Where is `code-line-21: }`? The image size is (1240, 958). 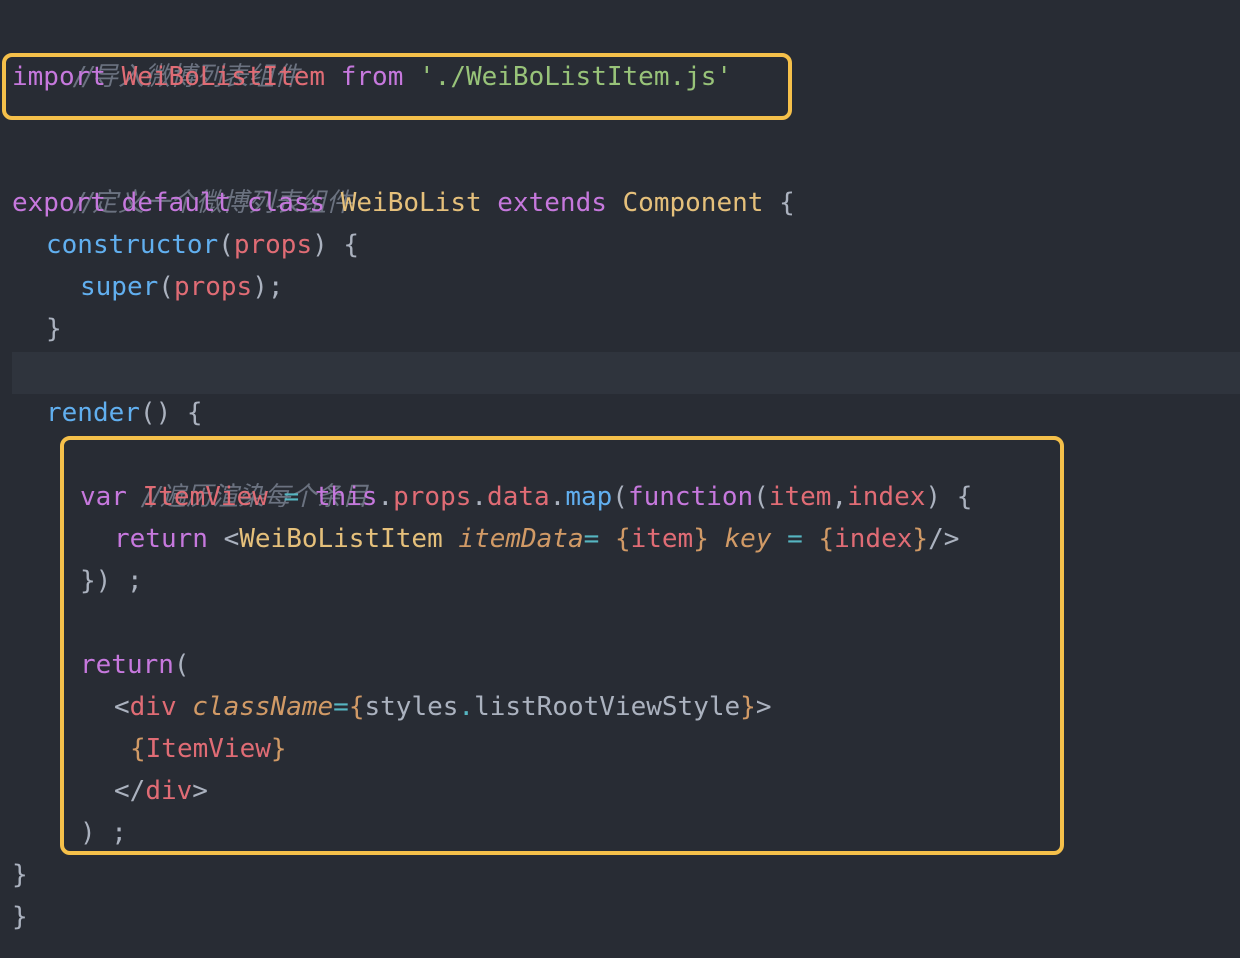 code-line-21: } is located at coordinates (20, 917).